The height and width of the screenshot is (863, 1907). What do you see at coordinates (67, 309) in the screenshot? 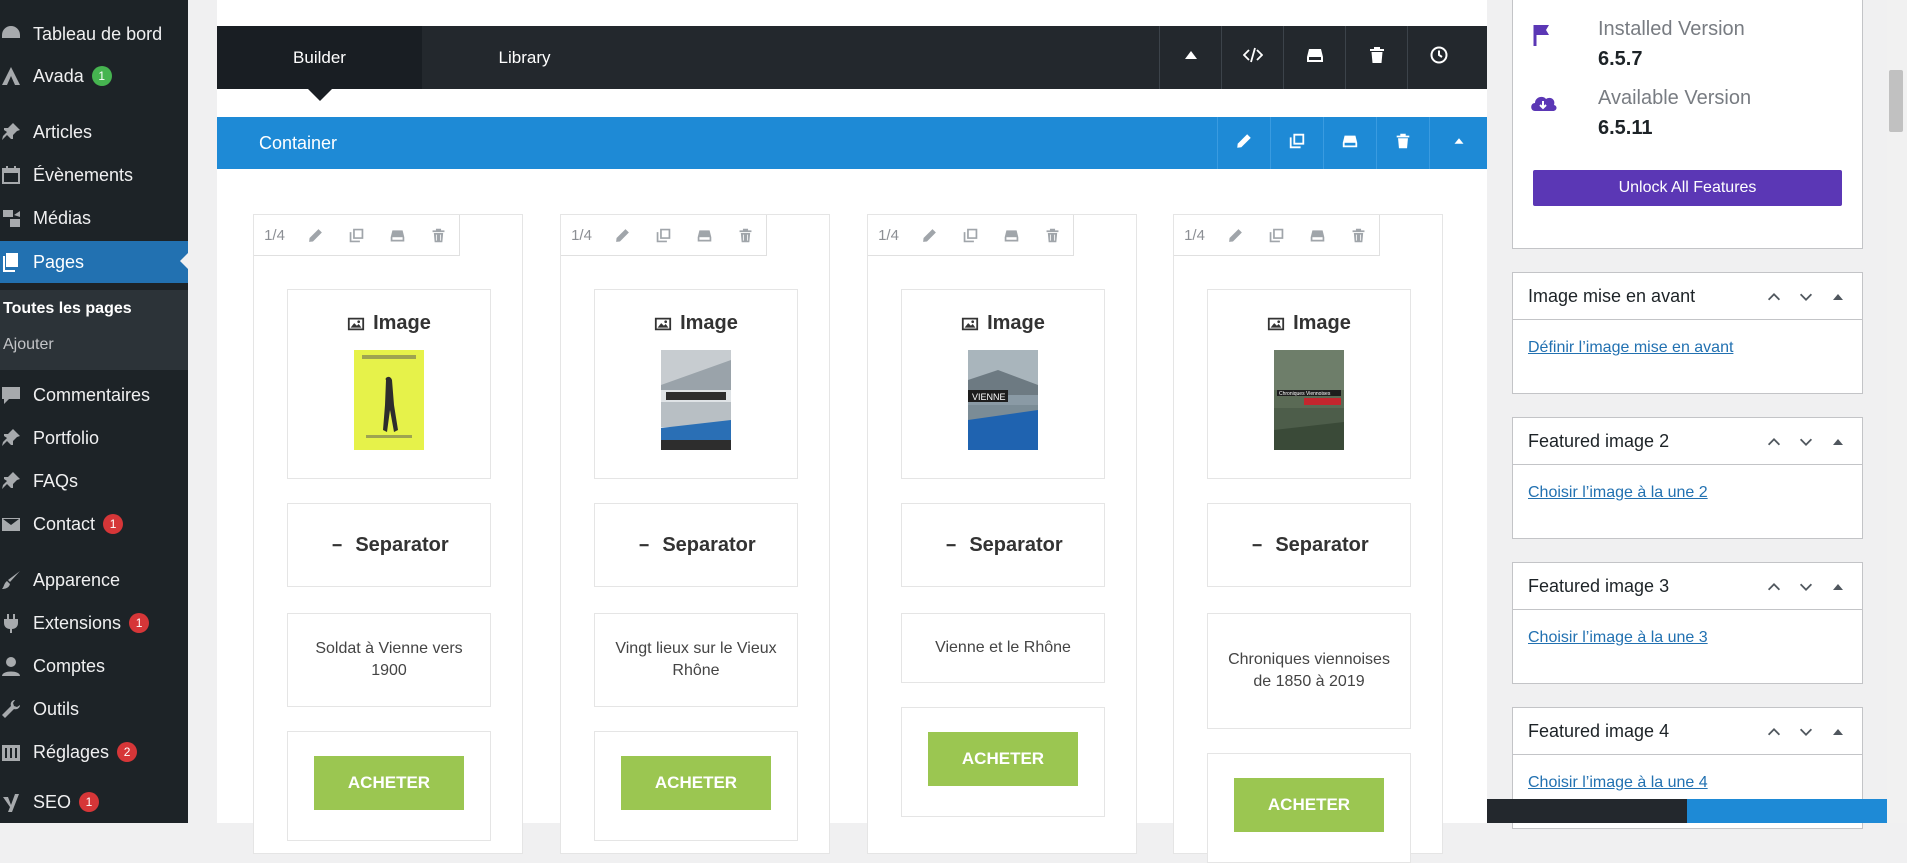
I see `submenu-all-pages: Toutes les pages` at bounding box center [67, 309].